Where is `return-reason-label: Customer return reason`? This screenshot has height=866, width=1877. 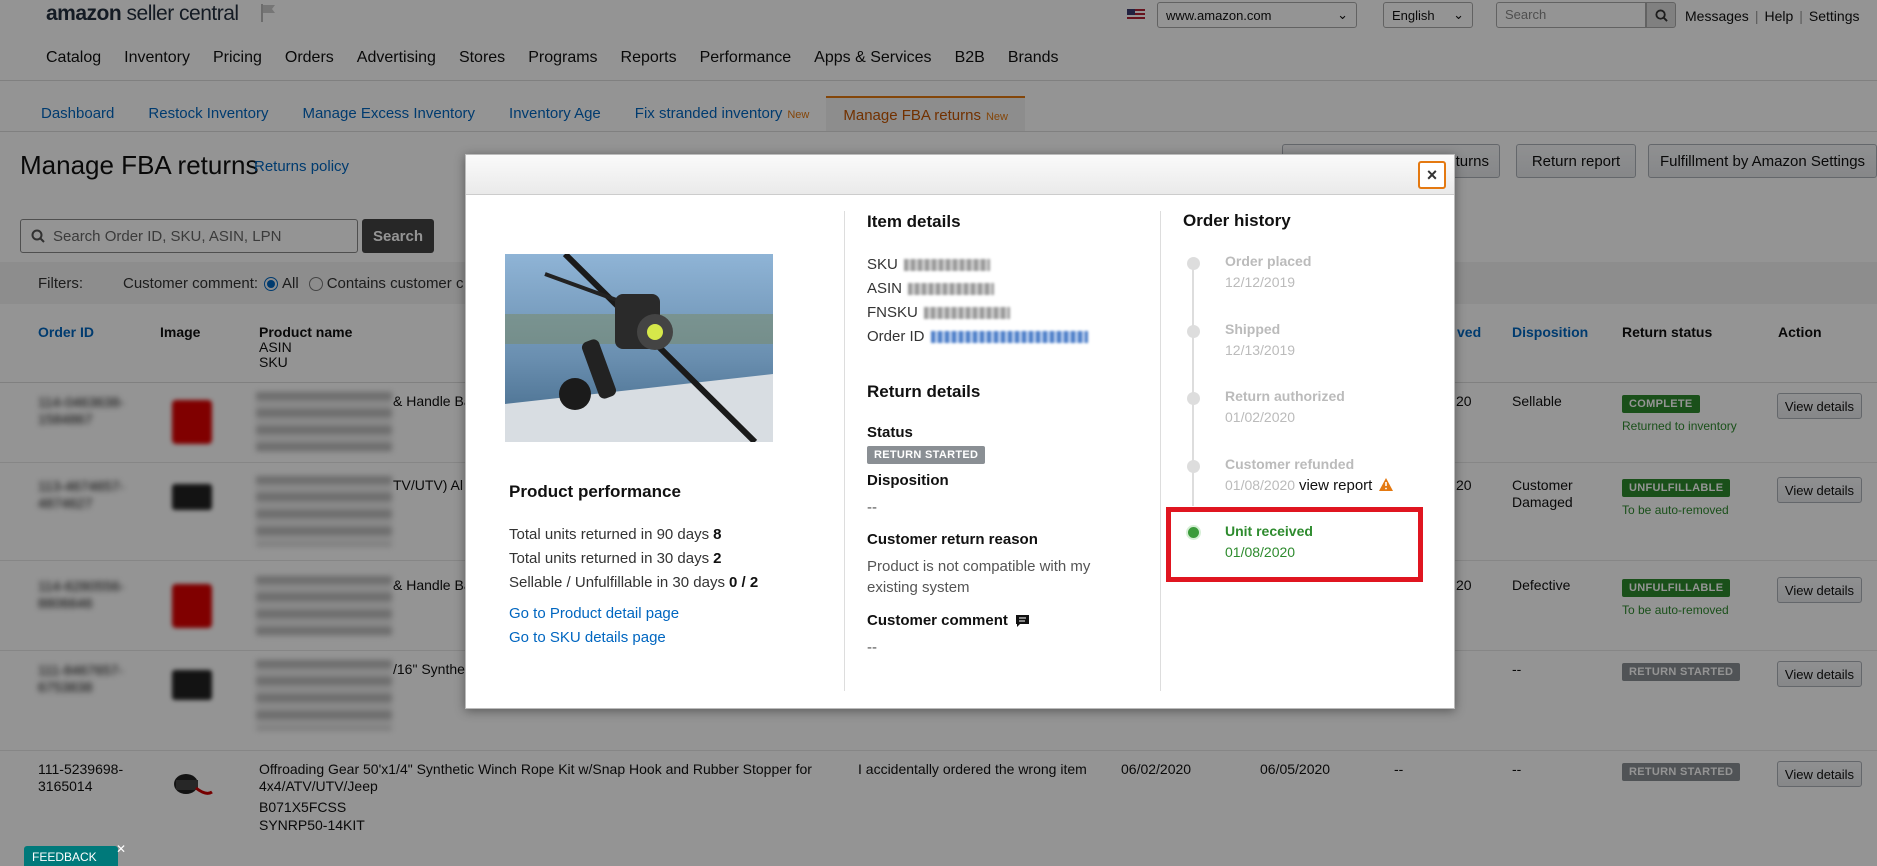
return-reason-label: Customer return reason is located at coordinates (952, 539).